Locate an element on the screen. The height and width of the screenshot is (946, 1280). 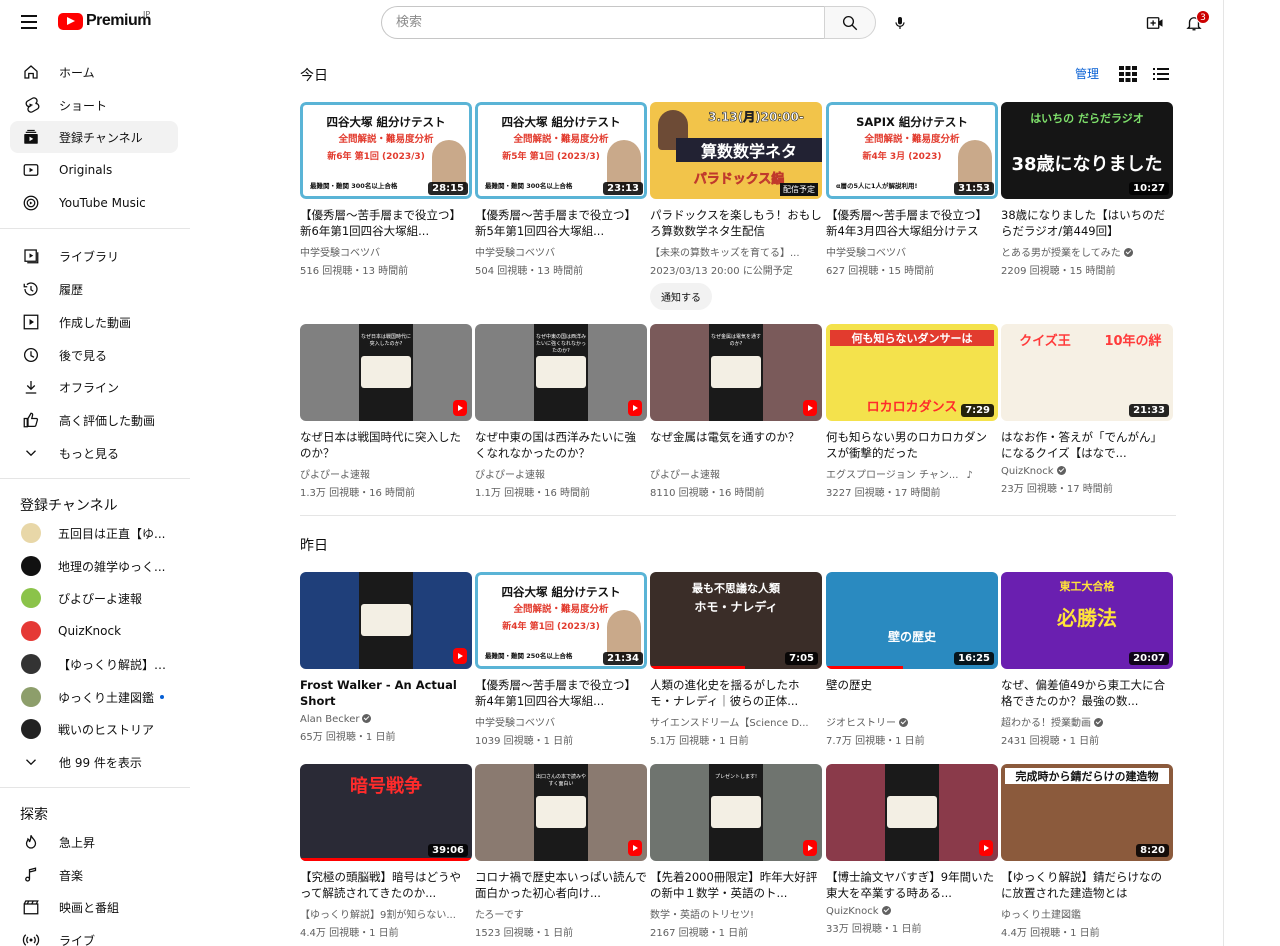
video-title: なぜ日本は戦国時代に突入したのか？ is located at coordinates (386, 445).